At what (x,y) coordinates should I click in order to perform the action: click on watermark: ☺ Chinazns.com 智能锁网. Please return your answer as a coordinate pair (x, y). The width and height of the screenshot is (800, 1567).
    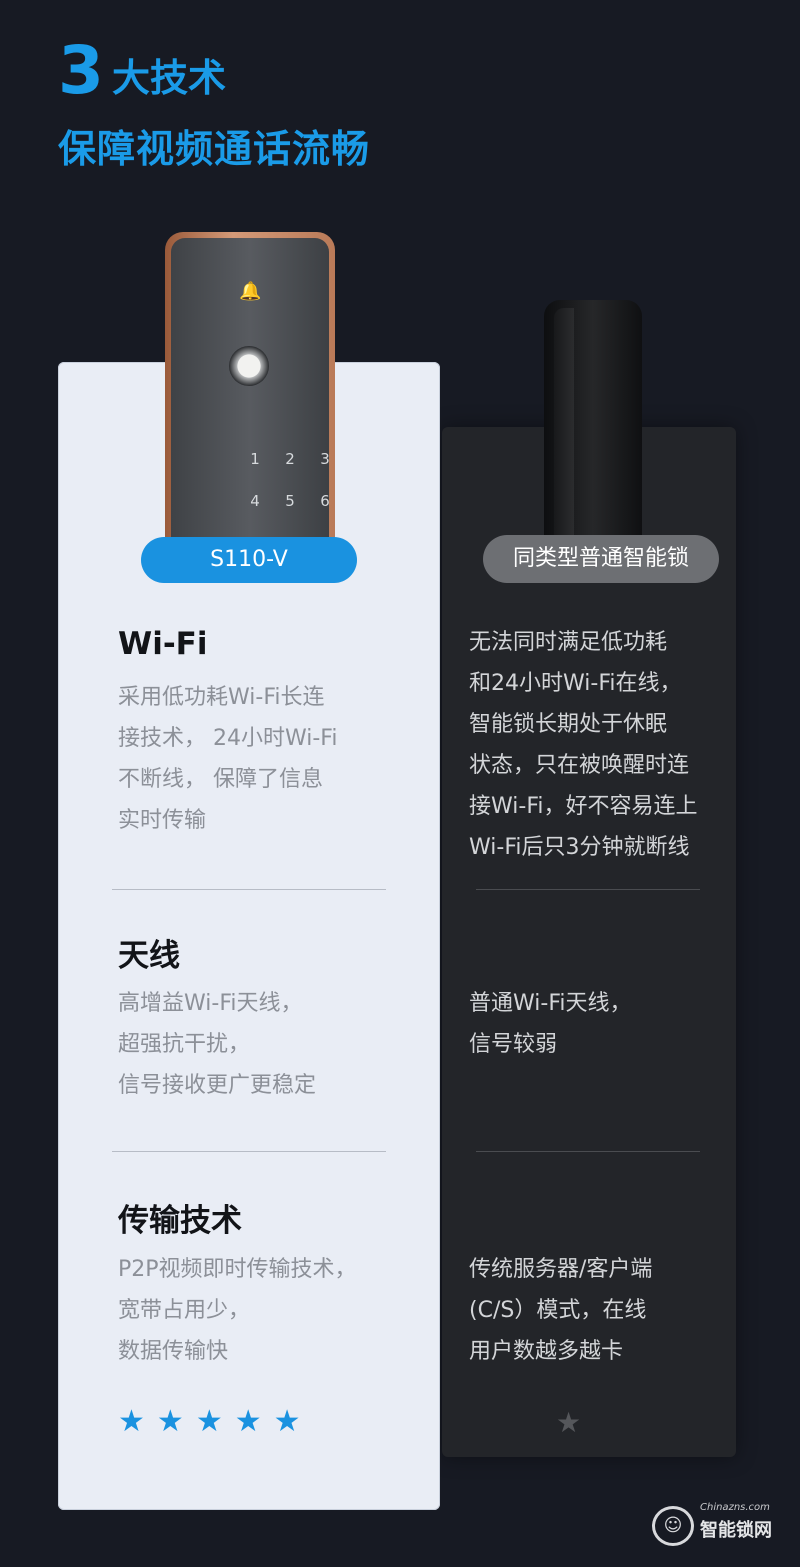
    Looking at the image, I should click on (712, 1529).